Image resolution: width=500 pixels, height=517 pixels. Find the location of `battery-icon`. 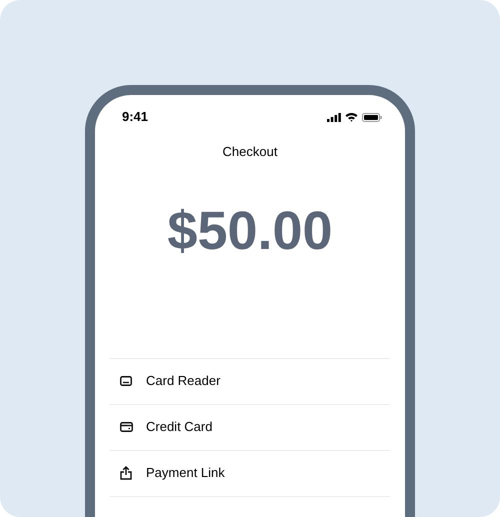

battery-icon is located at coordinates (372, 117).